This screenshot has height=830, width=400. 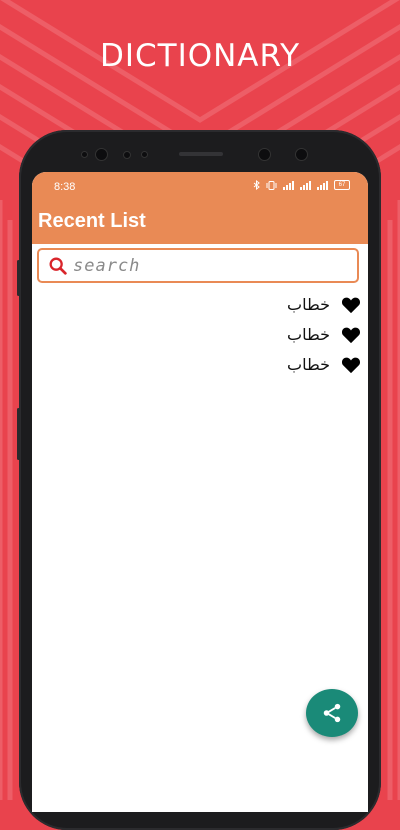 What do you see at coordinates (200, 56) in the screenshot?
I see `banner-title: DICTIONARY` at bounding box center [200, 56].